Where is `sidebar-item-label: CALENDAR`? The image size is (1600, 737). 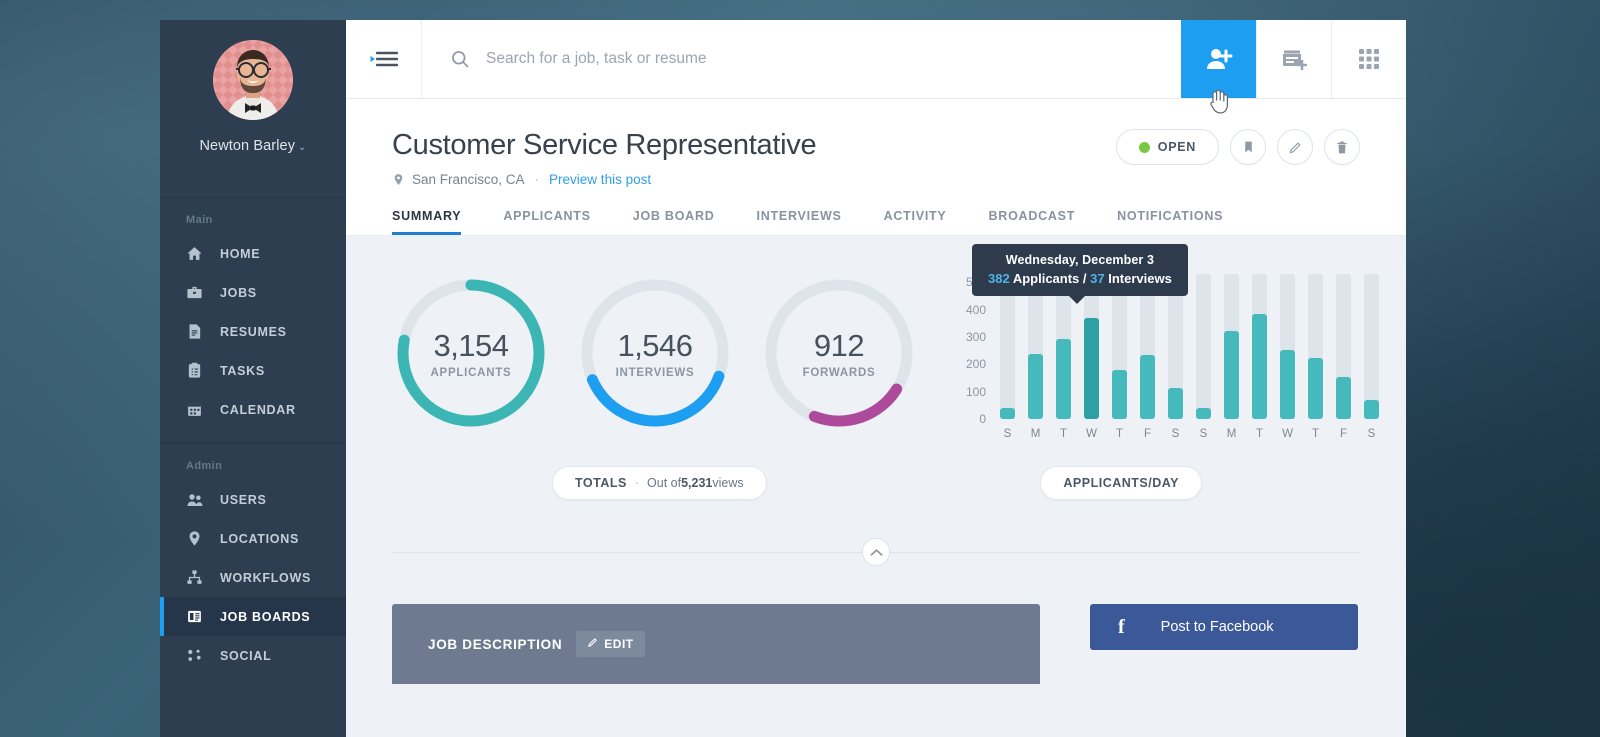 sidebar-item-label: CALENDAR is located at coordinates (258, 409).